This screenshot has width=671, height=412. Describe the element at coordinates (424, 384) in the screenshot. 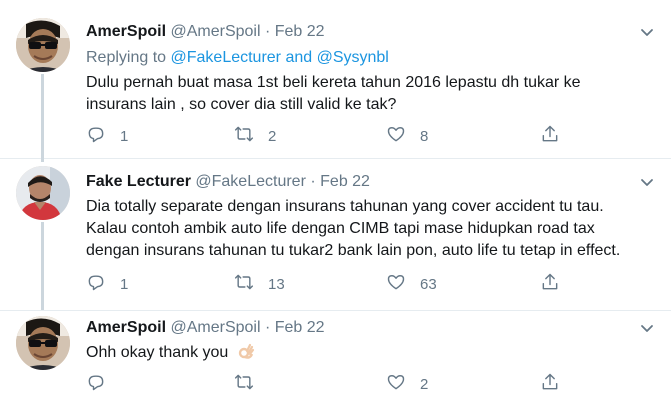

I see `like-count: 2` at that location.